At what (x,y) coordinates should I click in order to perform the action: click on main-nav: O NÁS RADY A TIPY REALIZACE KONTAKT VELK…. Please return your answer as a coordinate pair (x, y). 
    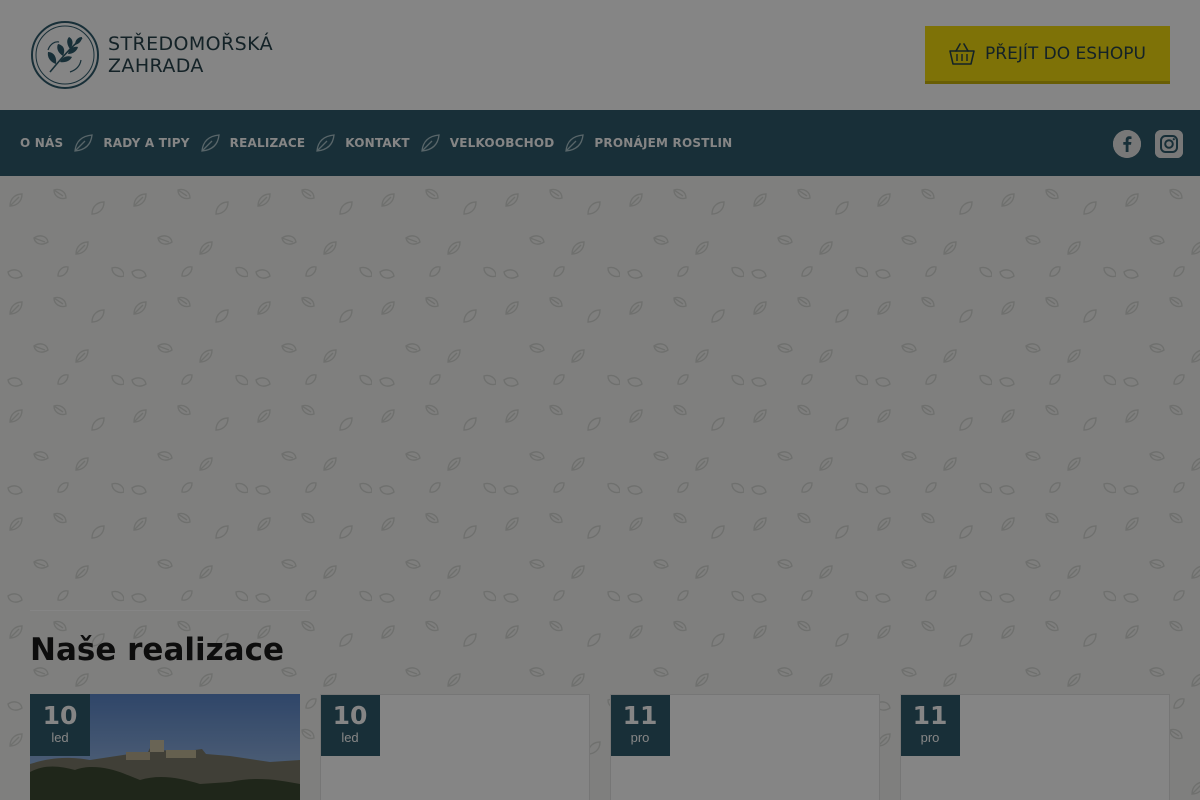
    Looking at the image, I should click on (600, 143).